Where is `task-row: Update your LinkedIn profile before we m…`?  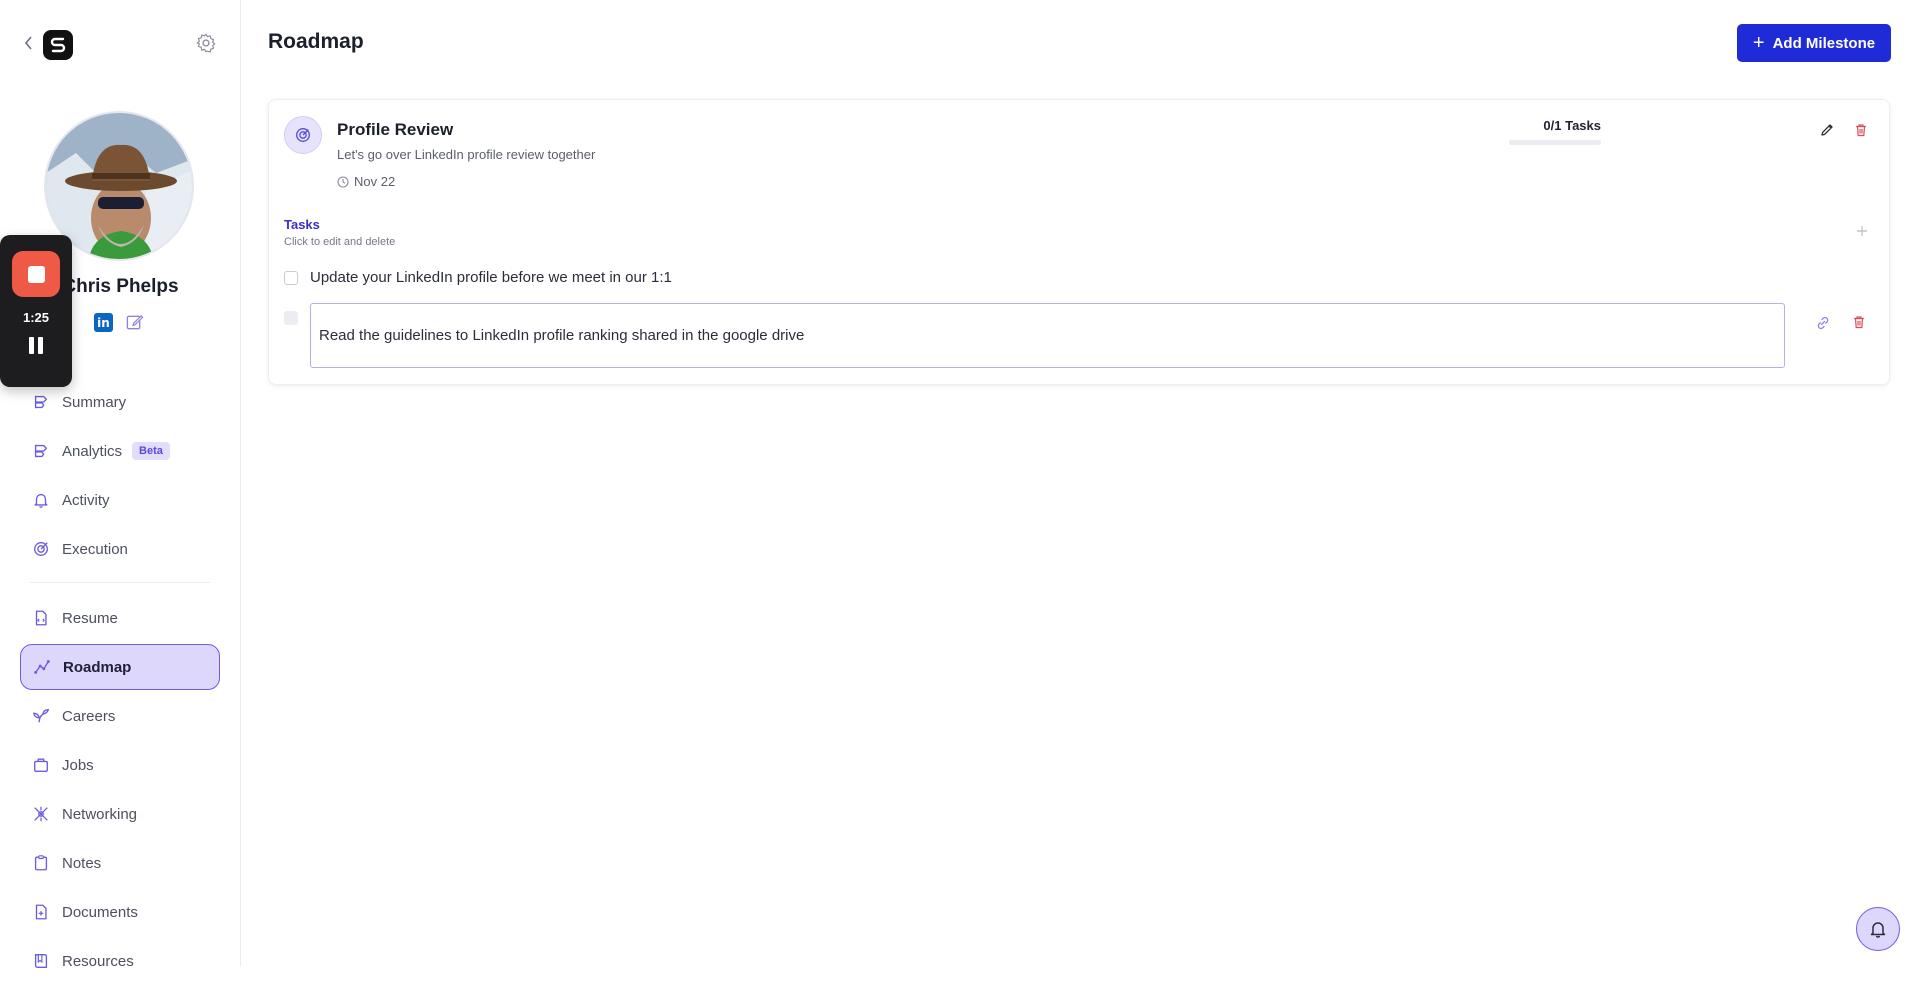 task-row: Update your LinkedIn profile before we m… is located at coordinates (478, 277).